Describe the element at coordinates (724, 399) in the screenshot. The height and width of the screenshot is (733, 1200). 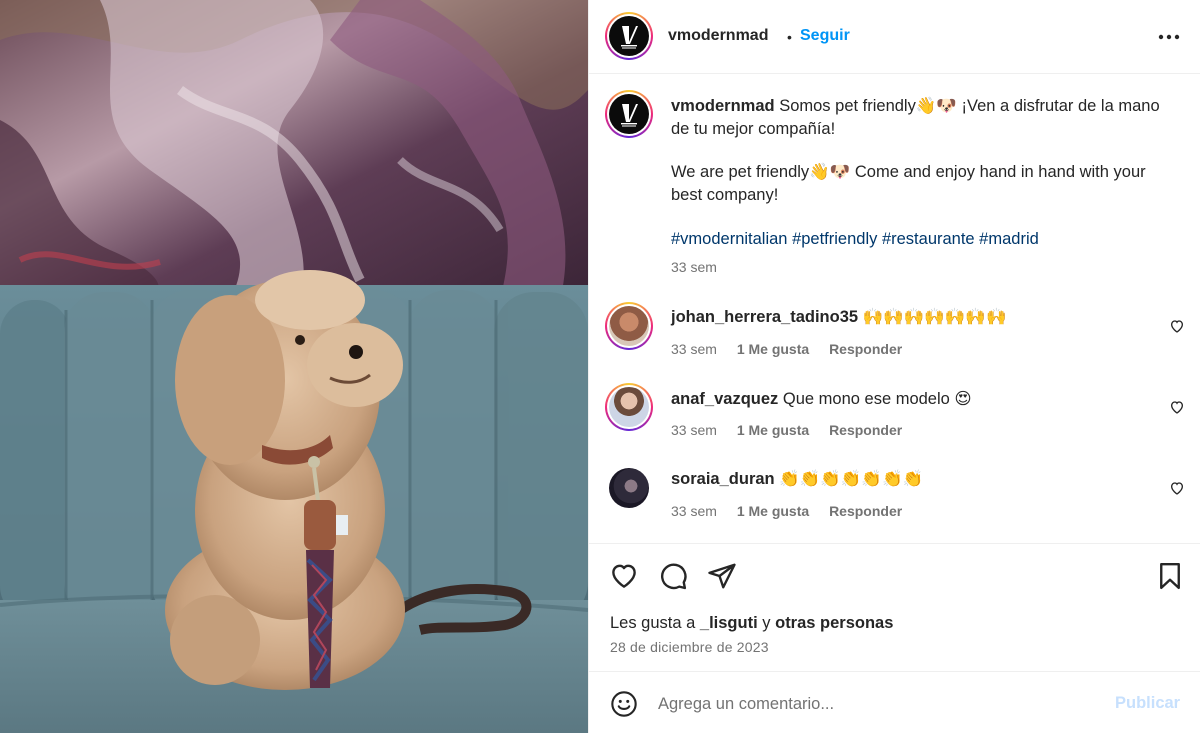
I see `comment-username: anaf_vazquez` at that location.